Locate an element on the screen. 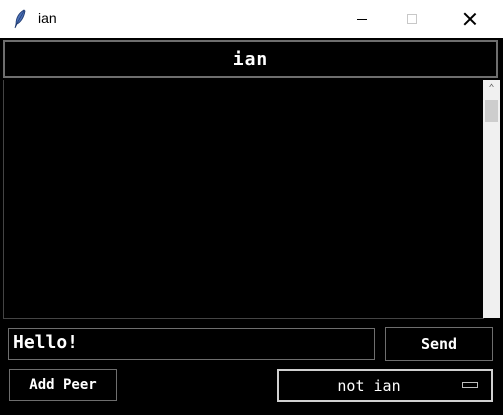 Image resolution: width=503 pixels, height=415 pixels. message-input: Hello! is located at coordinates (191, 344).